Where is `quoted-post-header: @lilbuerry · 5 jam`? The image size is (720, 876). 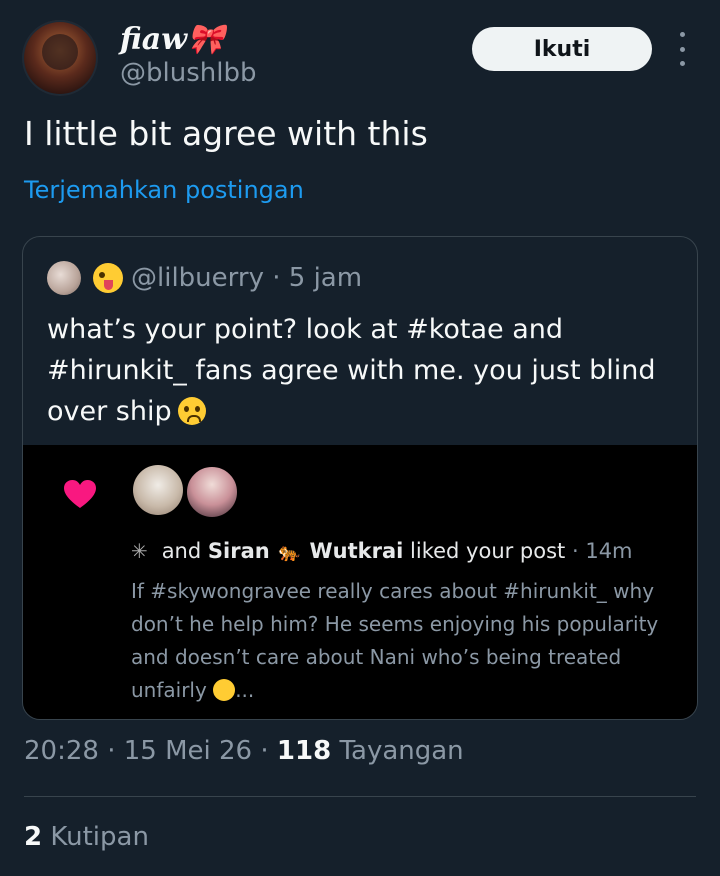 quoted-post-header: @lilbuerry · 5 jam is located at coordinates (204, 278).